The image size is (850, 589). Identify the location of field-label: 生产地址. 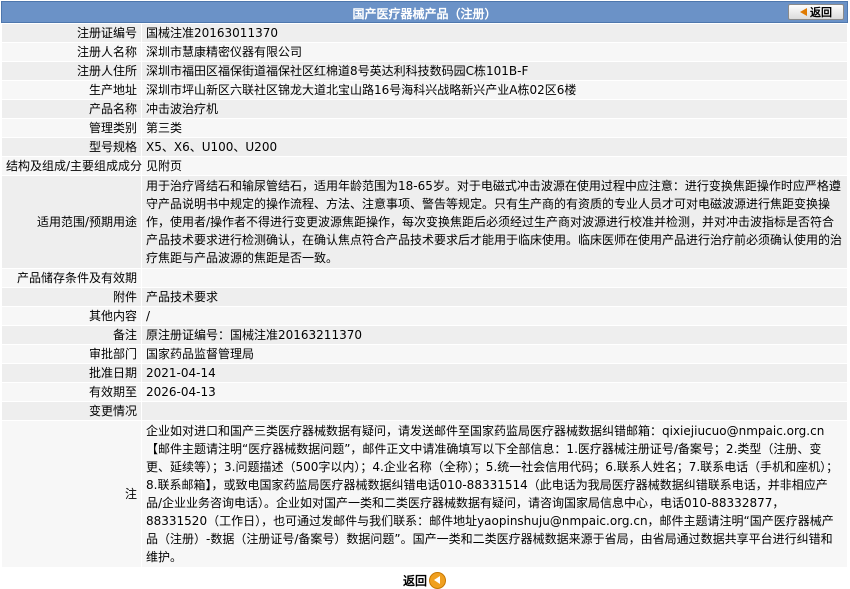
(71, 90).